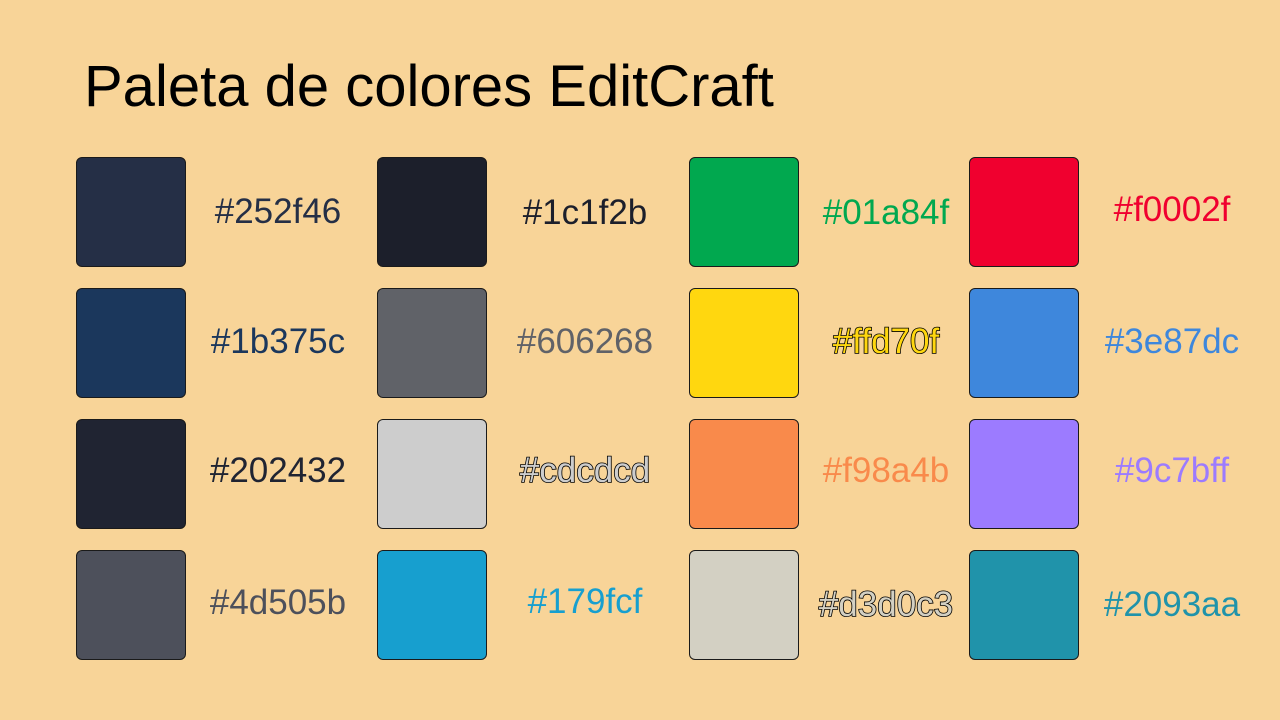 Image resolution: width=1280 pixels, height=720 pixels. What do you see at coordinates (278, 211) in the screenshot?
I see `color-hex-label: #252f46` at bounding box center [278, 211].